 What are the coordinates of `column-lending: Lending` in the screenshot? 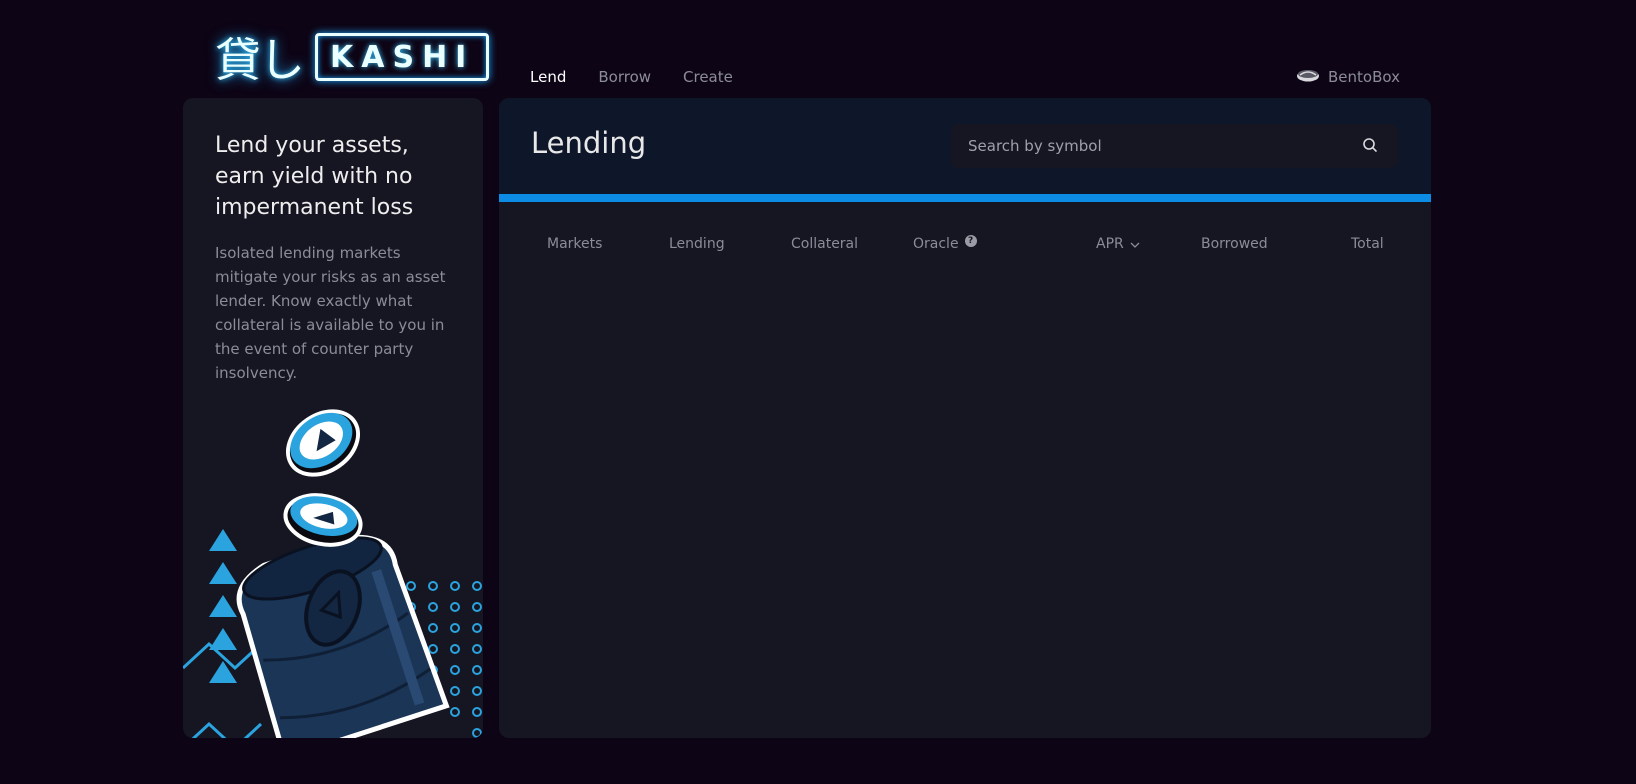 It's located at (697, 244).